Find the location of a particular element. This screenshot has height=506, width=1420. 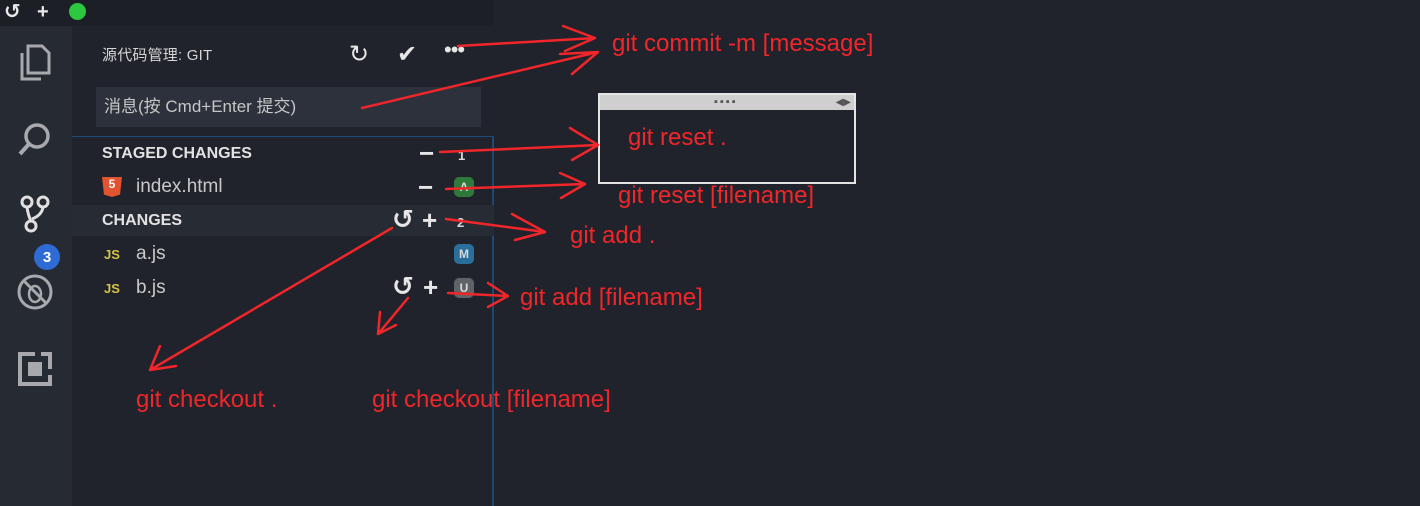

staged-file-index-html: 5 index.html is located at coordinates (162, 187).